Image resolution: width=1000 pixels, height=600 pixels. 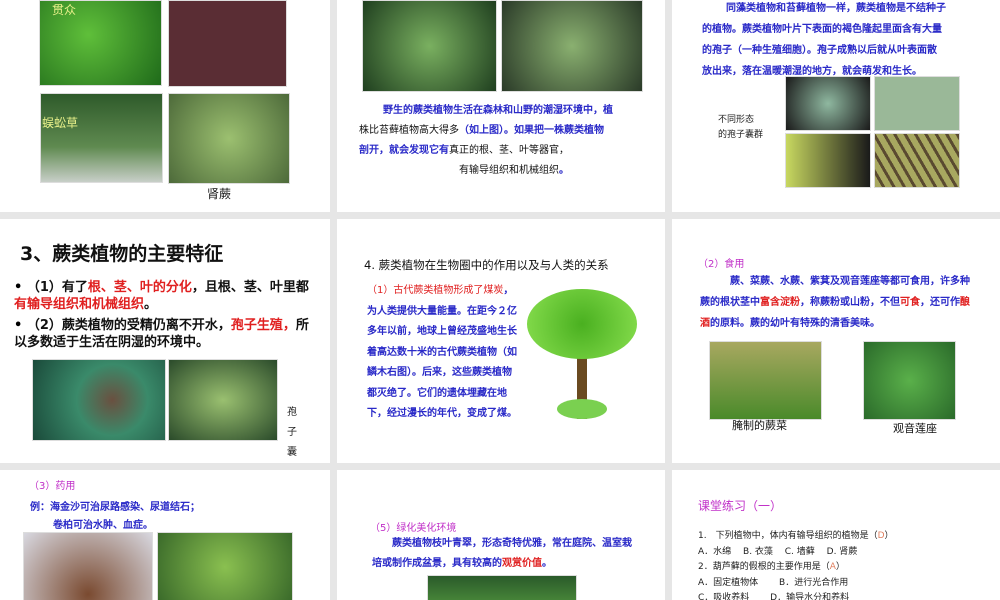 What do you see at coordinates (165, 106) in the screenshot?
I see `slide-thumbnail-1: 贯众 蜈蚣草 肾蕨` at bounding box center [165, 106].